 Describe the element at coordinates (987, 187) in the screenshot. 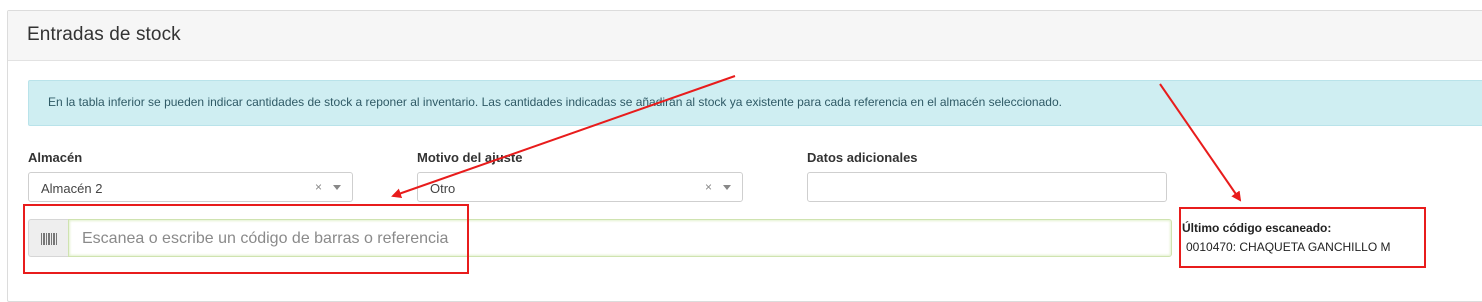

I see `additional-data-input` at that location.